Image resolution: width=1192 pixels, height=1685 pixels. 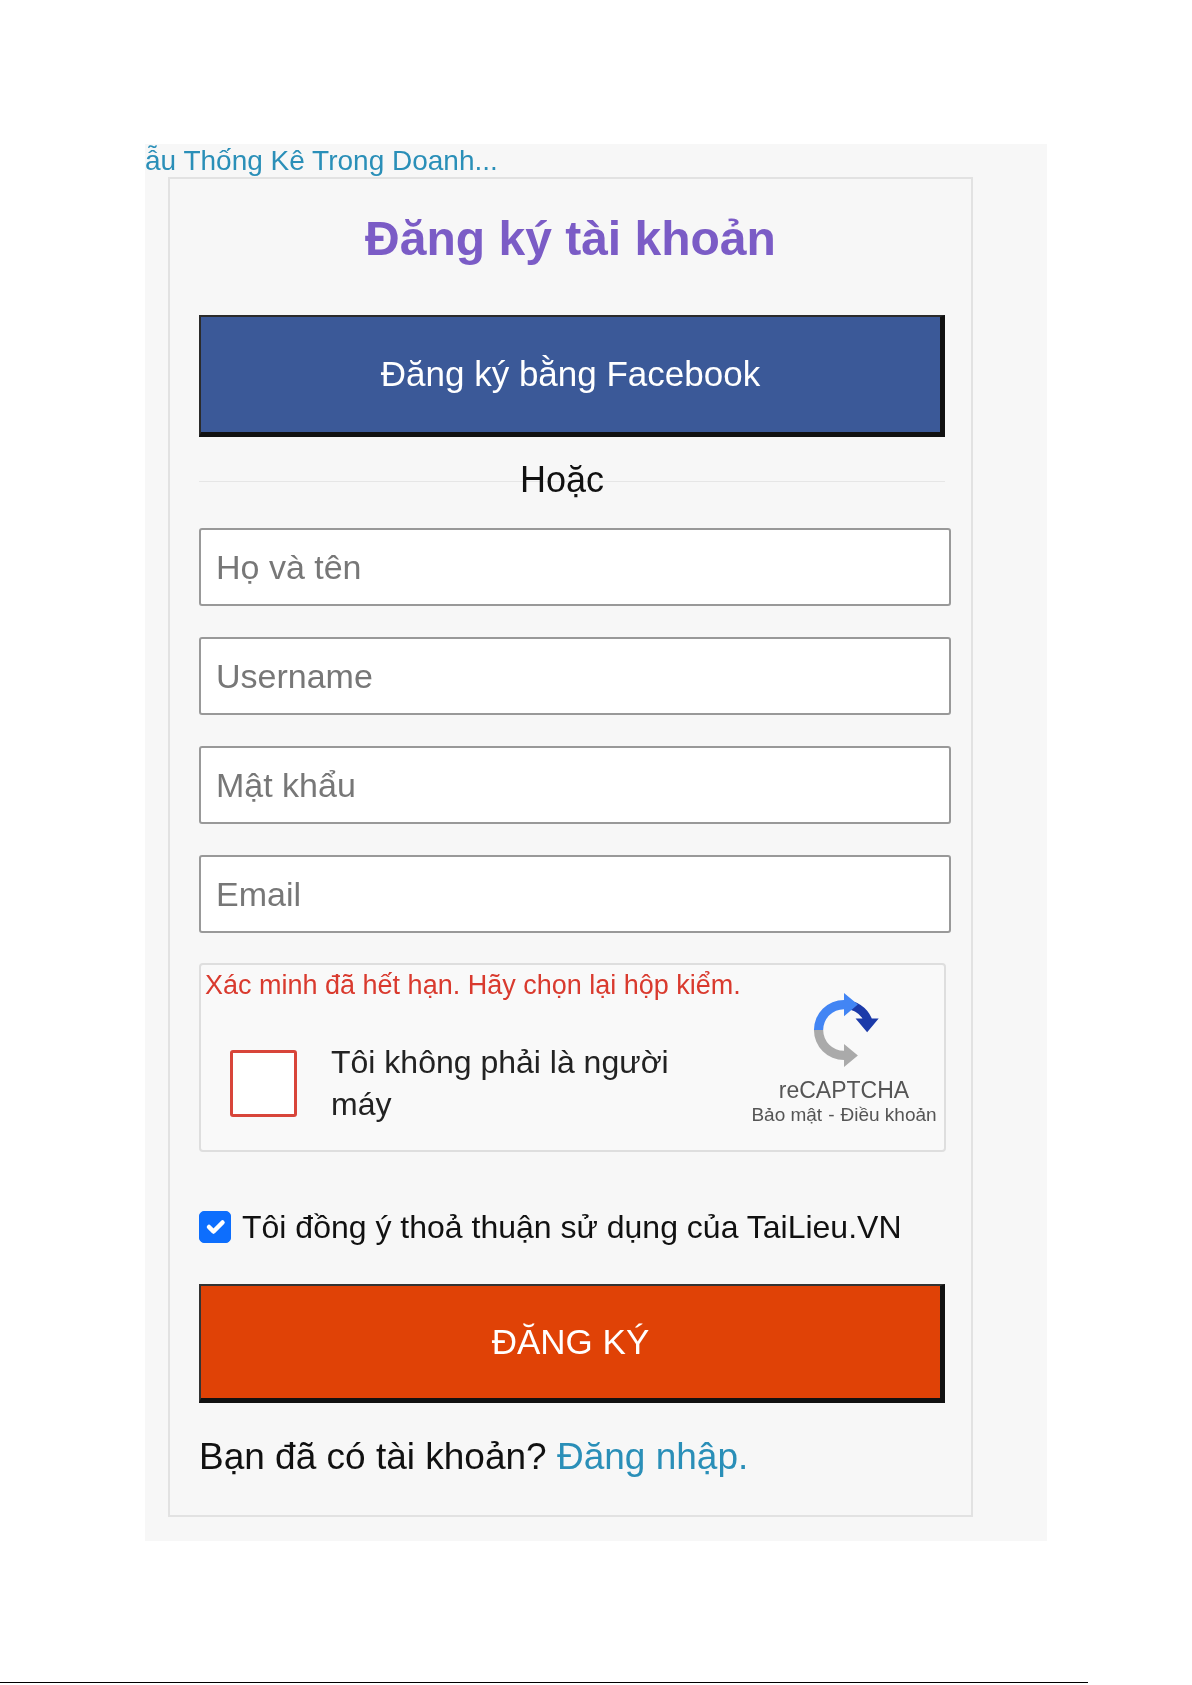 I want to click on password-field: Mật khẩu, so click(x=575, y=785).